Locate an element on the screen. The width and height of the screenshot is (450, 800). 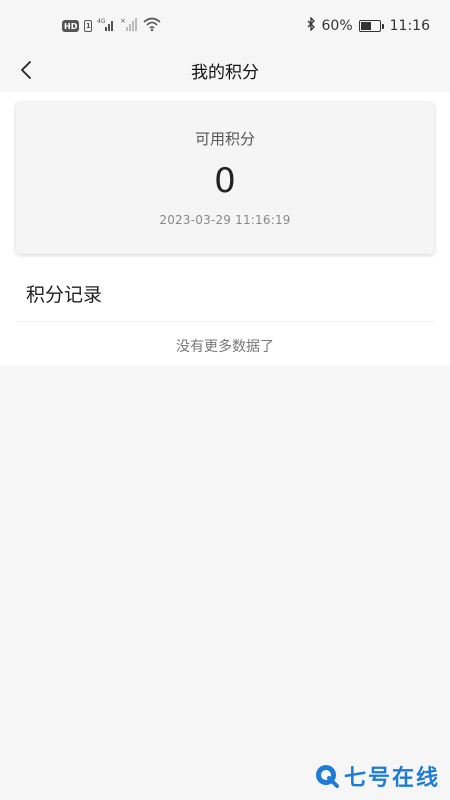
records-title: 积分记录 is located at coordinates (64, 295).